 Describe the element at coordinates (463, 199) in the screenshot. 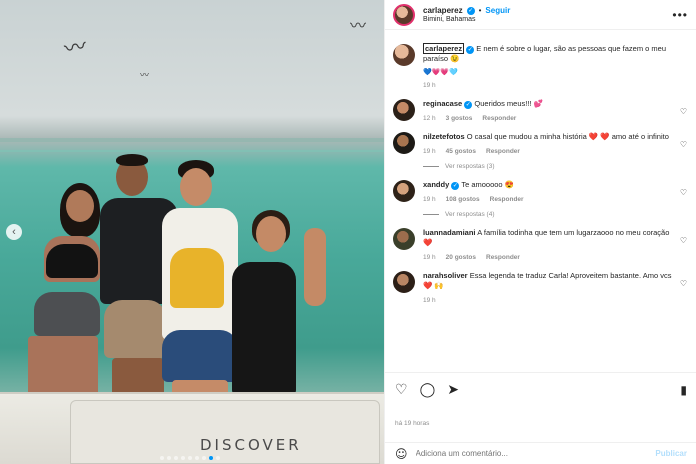

I see `comment-likes: 108 gostos` at that location.